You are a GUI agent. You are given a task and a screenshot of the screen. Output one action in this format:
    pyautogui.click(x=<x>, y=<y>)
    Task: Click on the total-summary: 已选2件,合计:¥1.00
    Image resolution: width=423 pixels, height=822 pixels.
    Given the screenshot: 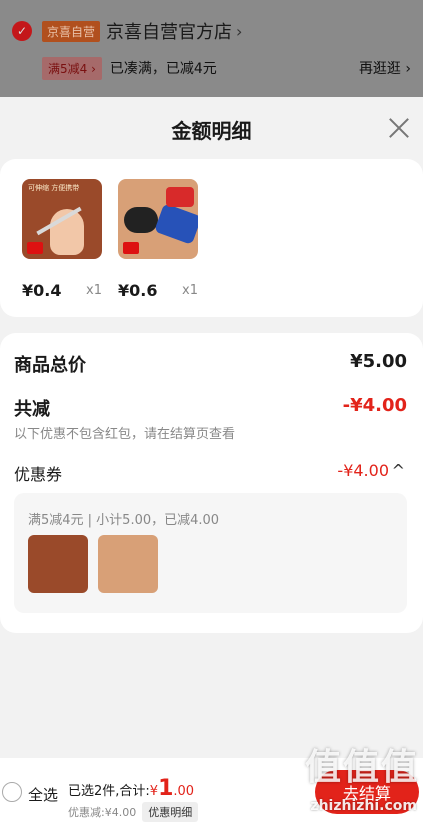 What is the action you would take?
    pyautogui.click(x=131, y=788)
    